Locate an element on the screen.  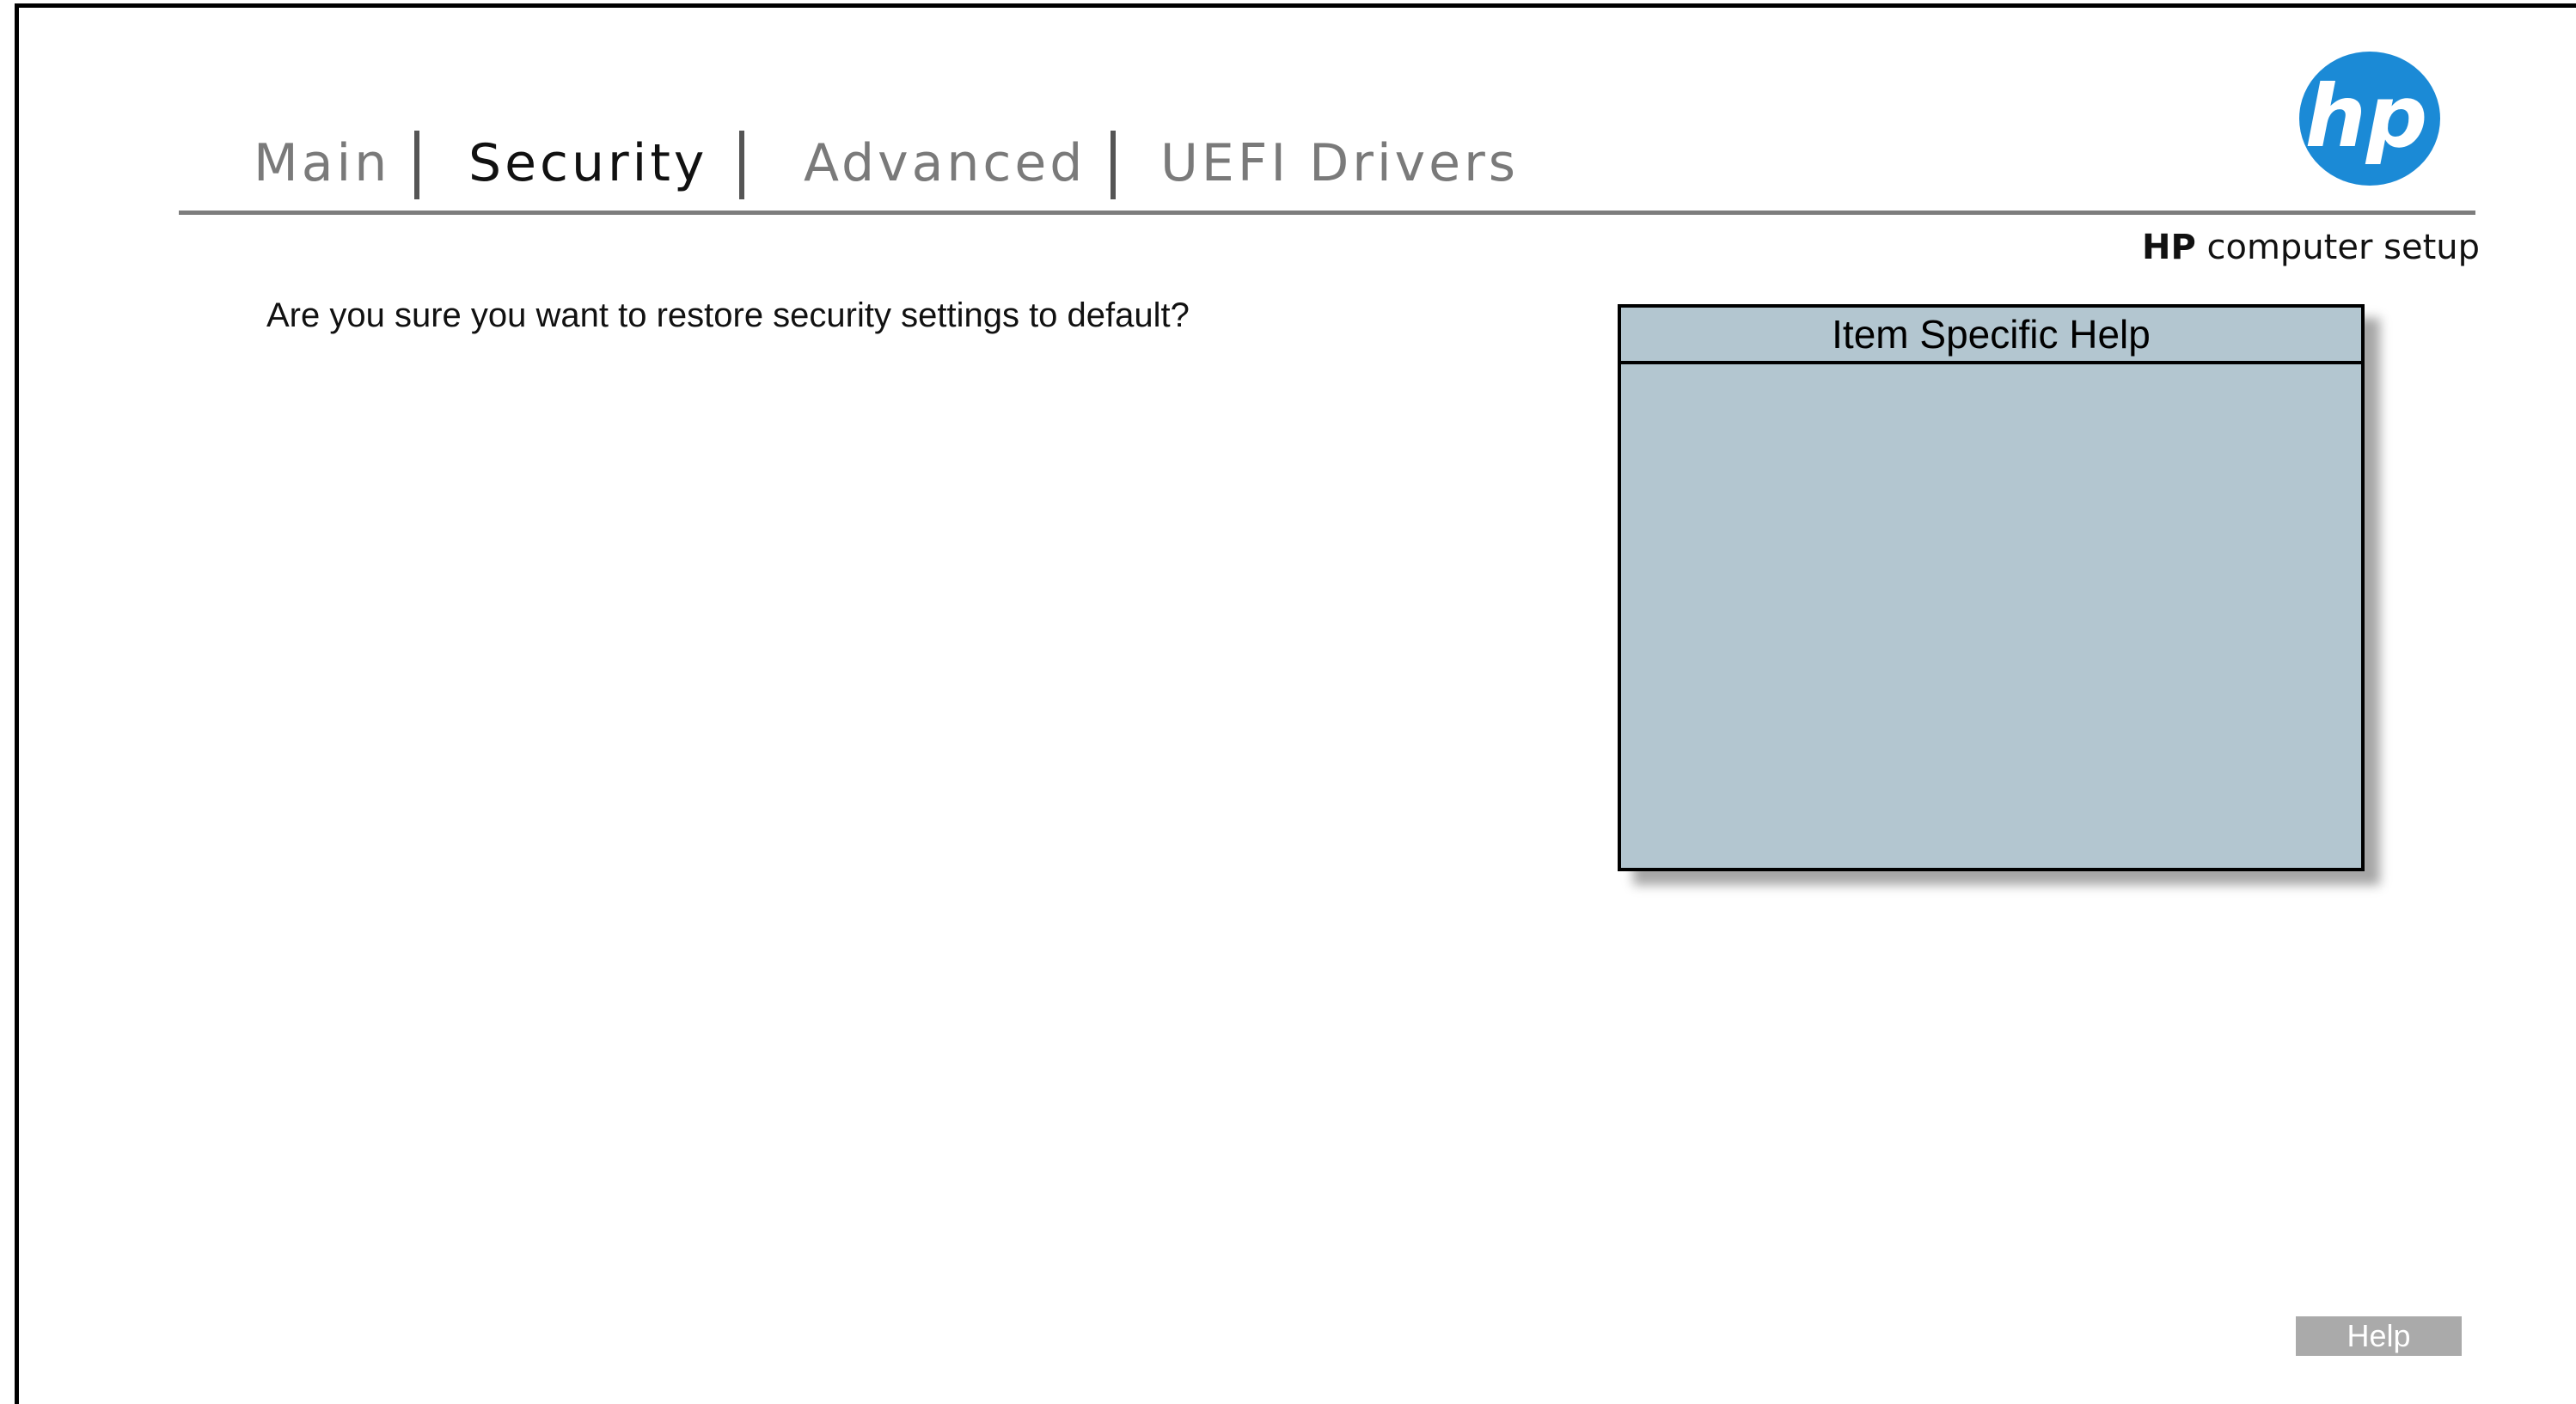
tab-advanced: Advanced is located at coordinates (945, 163).